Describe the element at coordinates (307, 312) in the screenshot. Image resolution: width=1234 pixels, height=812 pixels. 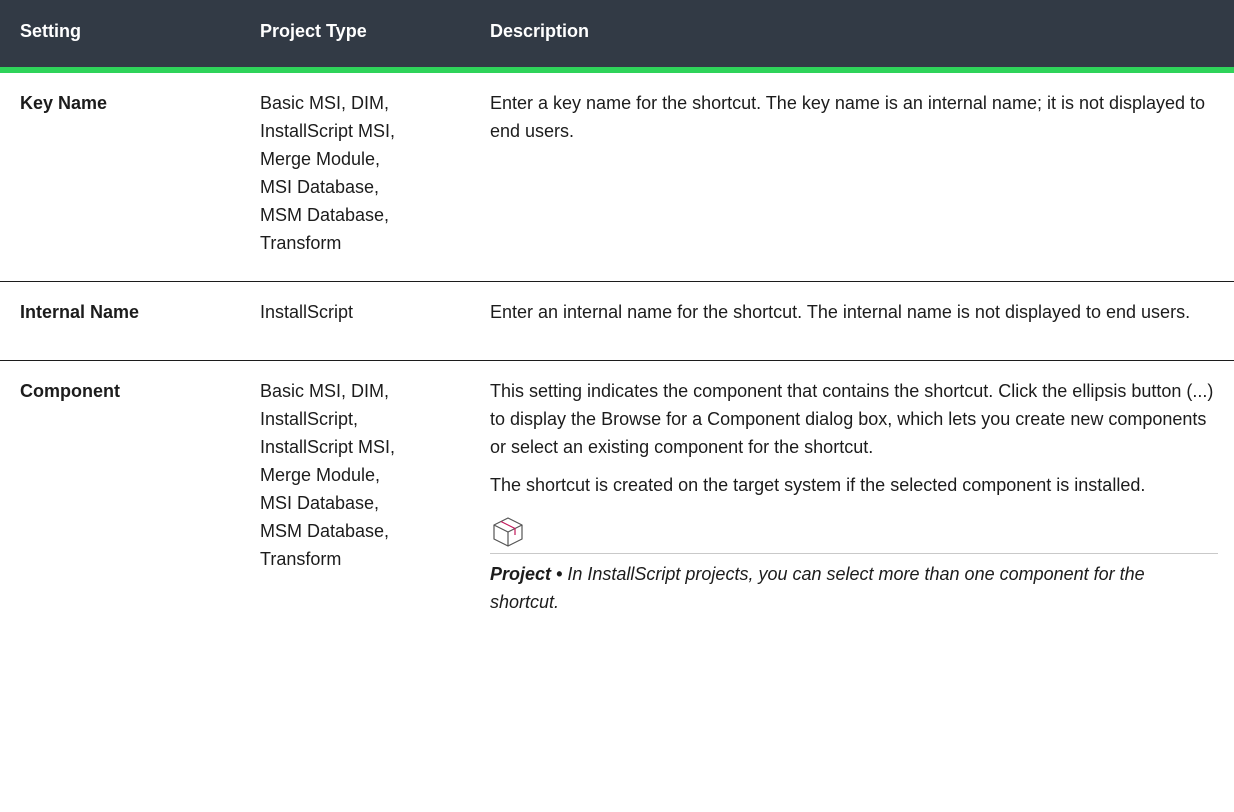
I see `project-type-list: InstallScript` at that location.